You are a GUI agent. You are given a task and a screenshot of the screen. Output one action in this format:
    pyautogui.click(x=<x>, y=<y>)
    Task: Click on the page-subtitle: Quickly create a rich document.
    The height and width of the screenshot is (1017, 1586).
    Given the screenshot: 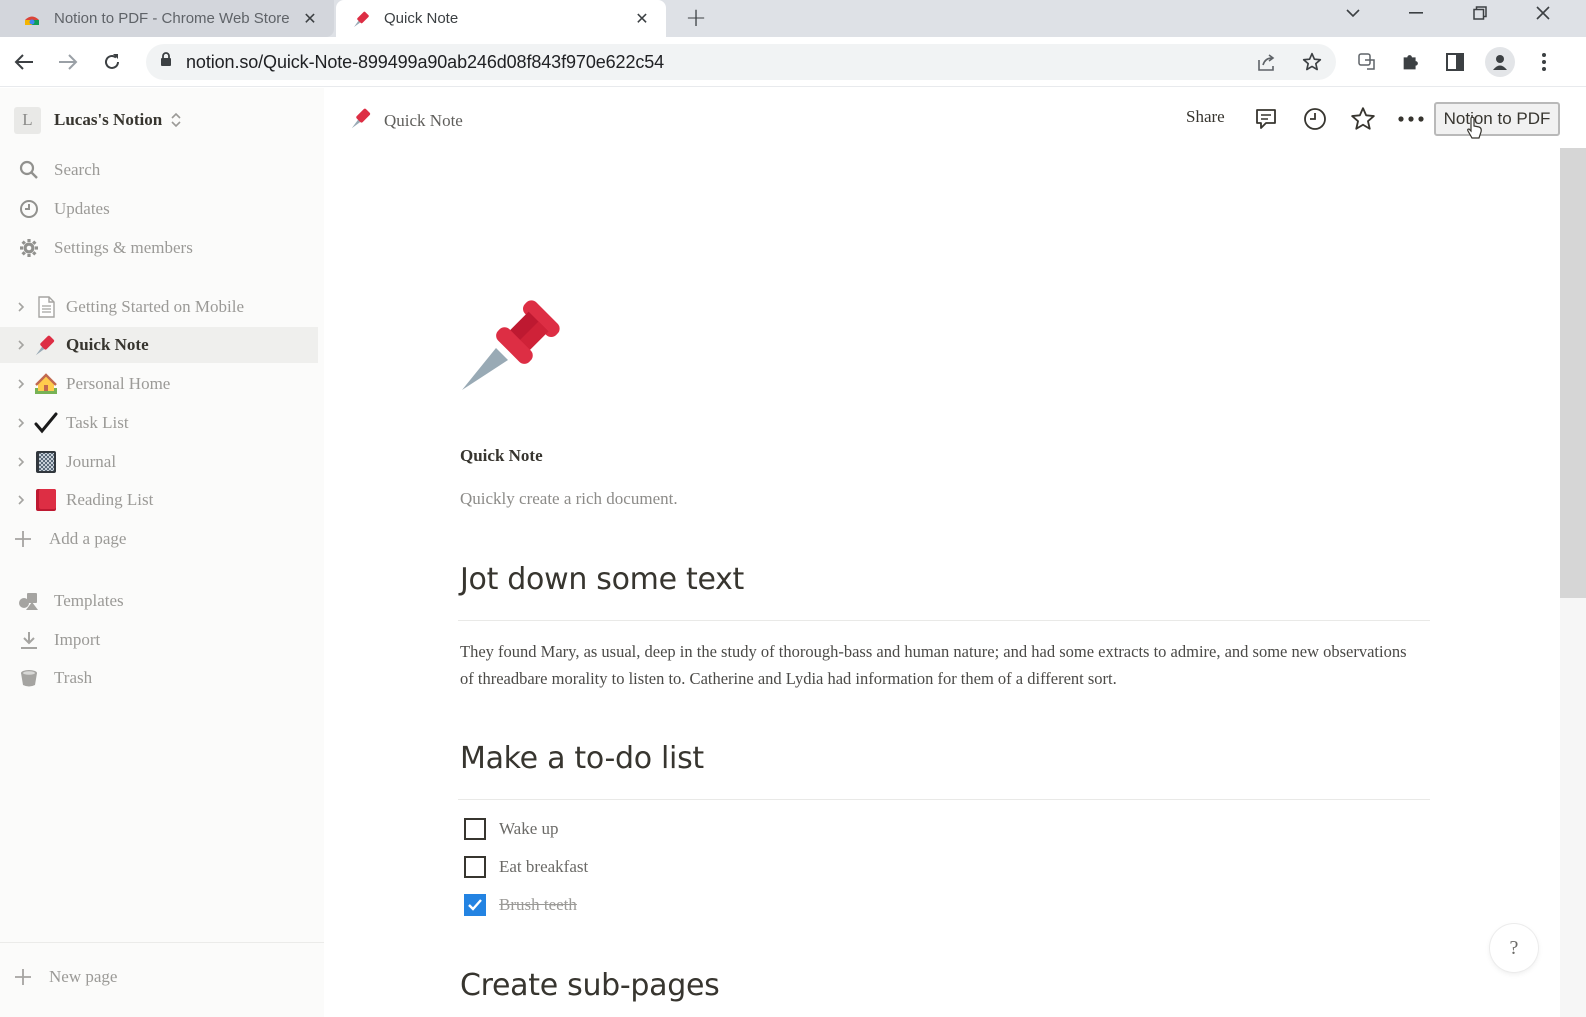 What is the action you would take?
    pyautogui.click(x=569, y=499)
    